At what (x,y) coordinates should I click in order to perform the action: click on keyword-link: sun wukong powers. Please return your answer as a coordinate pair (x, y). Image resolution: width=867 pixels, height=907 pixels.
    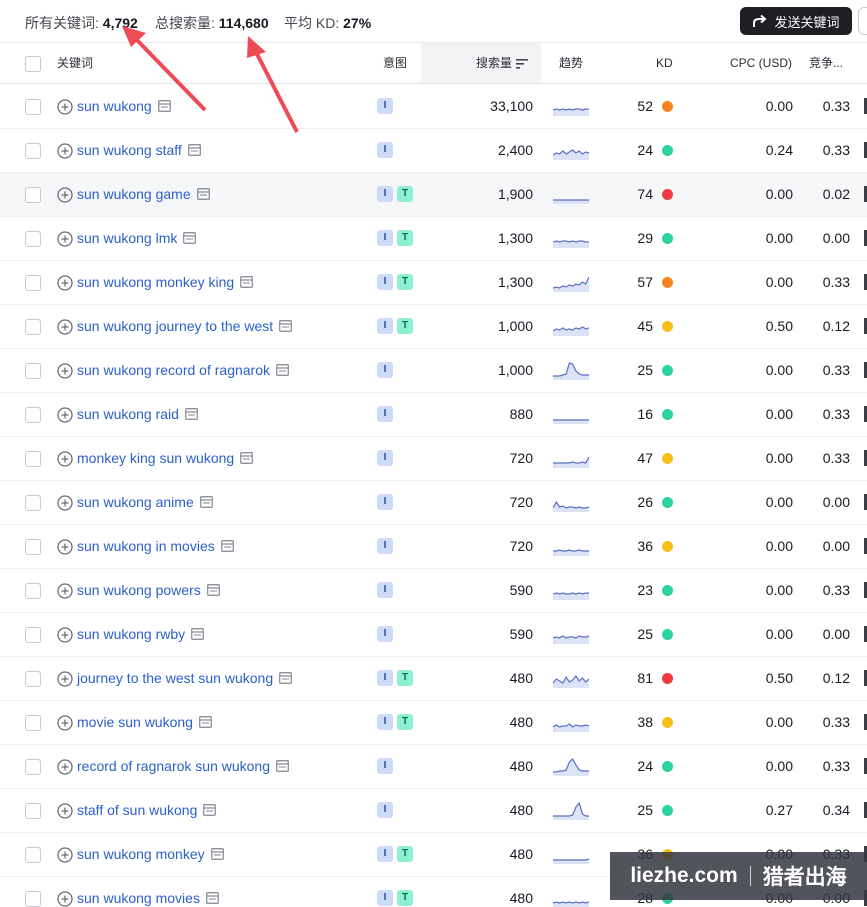
    Looking at the image, I should click on (148, 590).